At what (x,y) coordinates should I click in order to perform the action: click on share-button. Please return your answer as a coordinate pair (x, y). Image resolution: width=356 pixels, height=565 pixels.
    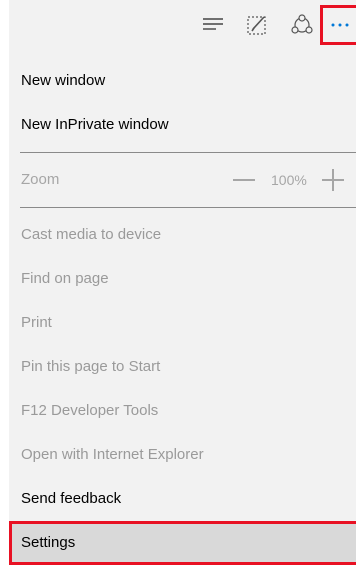
    Looking at the image, I should click on (302, 25).